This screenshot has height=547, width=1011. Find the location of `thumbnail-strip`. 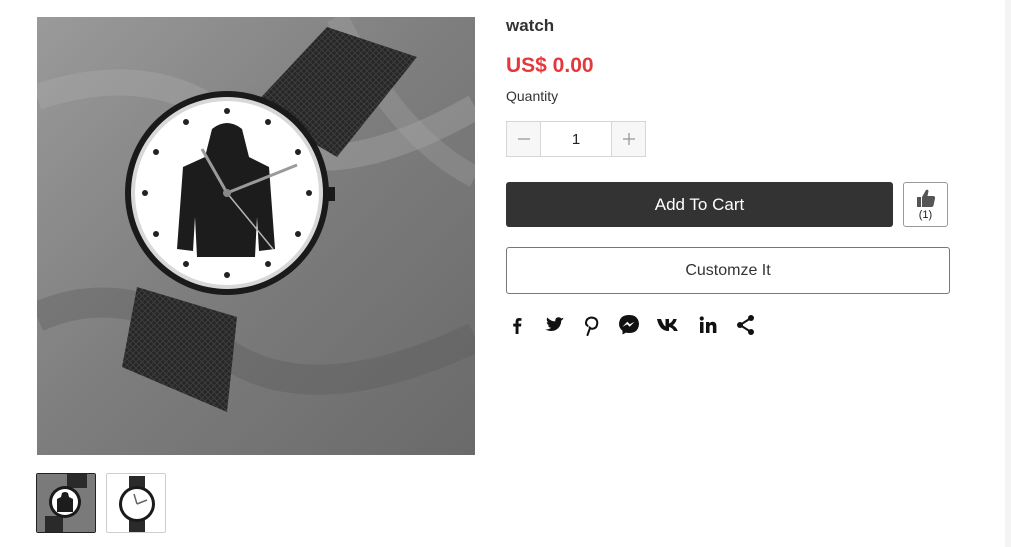

thumbnail-strip is located at coordinates (101, 503).